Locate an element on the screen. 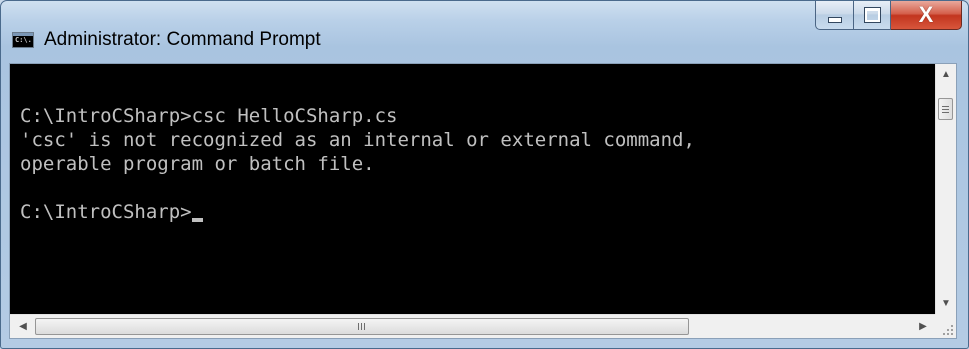 The width and height of the screenshot is (969, 349). close-button: X is located at coordinates (926, 15).